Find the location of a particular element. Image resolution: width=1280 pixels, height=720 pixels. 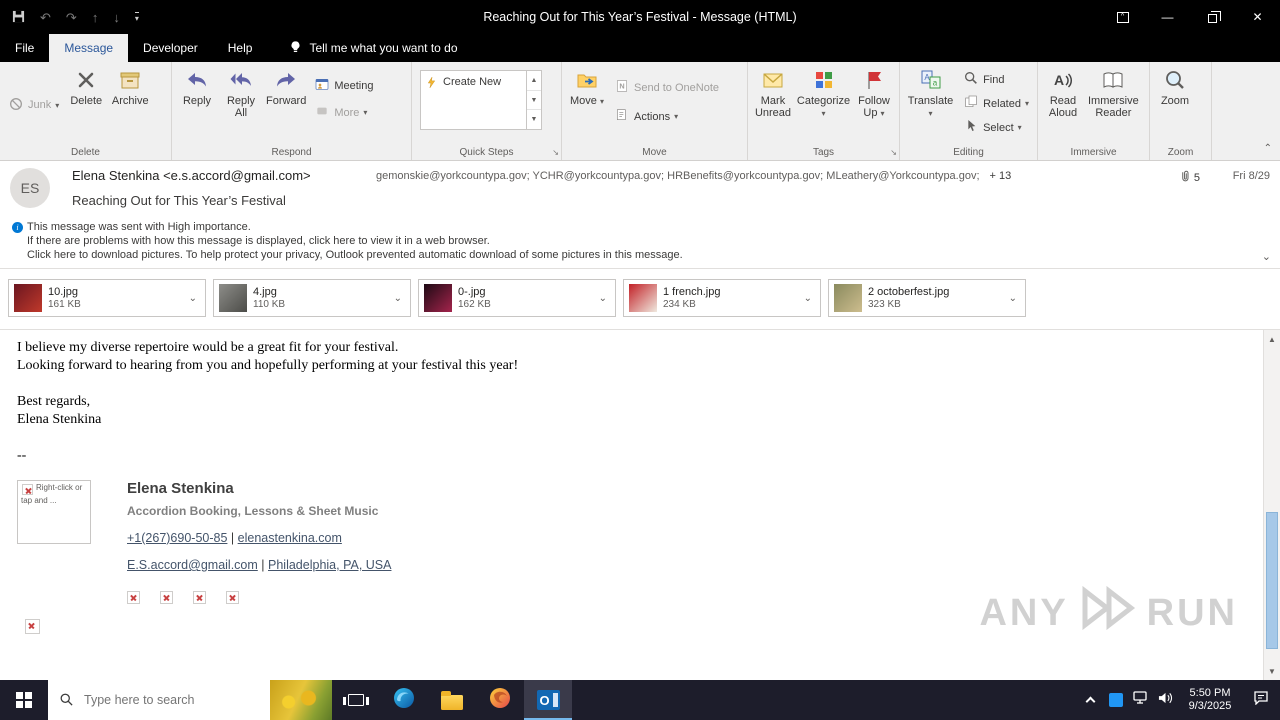

avatar: ES is located at coordinates (30, 188).